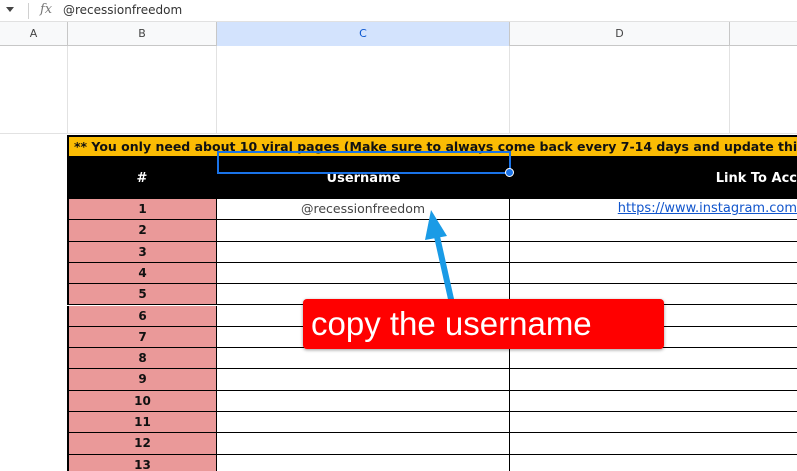 Image resolution: width=797 pixels, height=471 pixels. I want to click on annotation-callout: copy the username, so click(483, 324).